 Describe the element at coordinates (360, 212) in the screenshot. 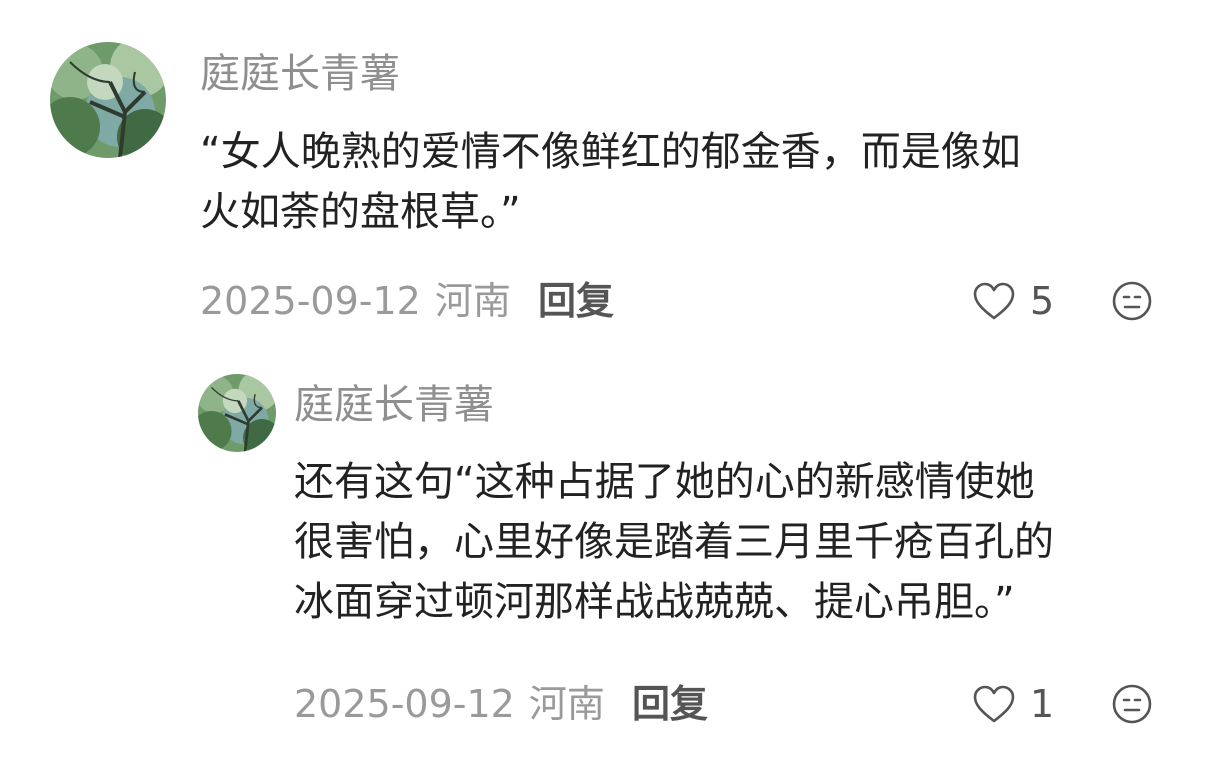

I see `comment-text-line: 火如荼的盘根草。”` at that location.